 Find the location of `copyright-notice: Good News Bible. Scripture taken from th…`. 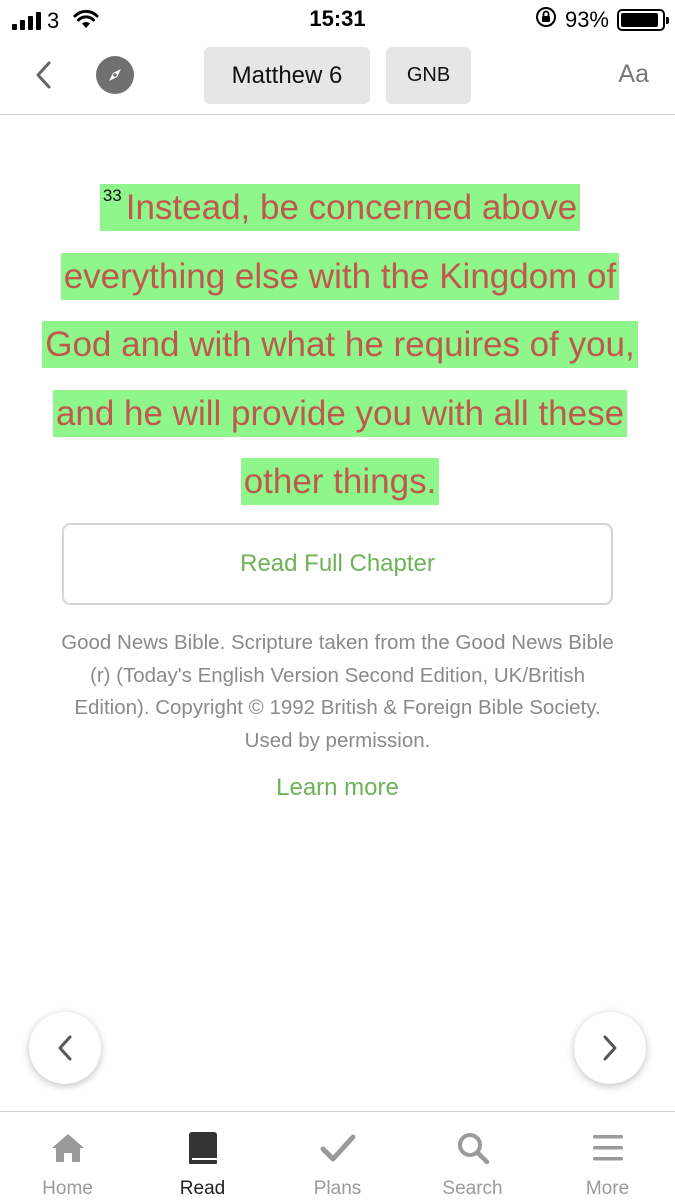

copyright-notice: Good News Bible. Scripture taken from th… is located at coordinates (337, 691).